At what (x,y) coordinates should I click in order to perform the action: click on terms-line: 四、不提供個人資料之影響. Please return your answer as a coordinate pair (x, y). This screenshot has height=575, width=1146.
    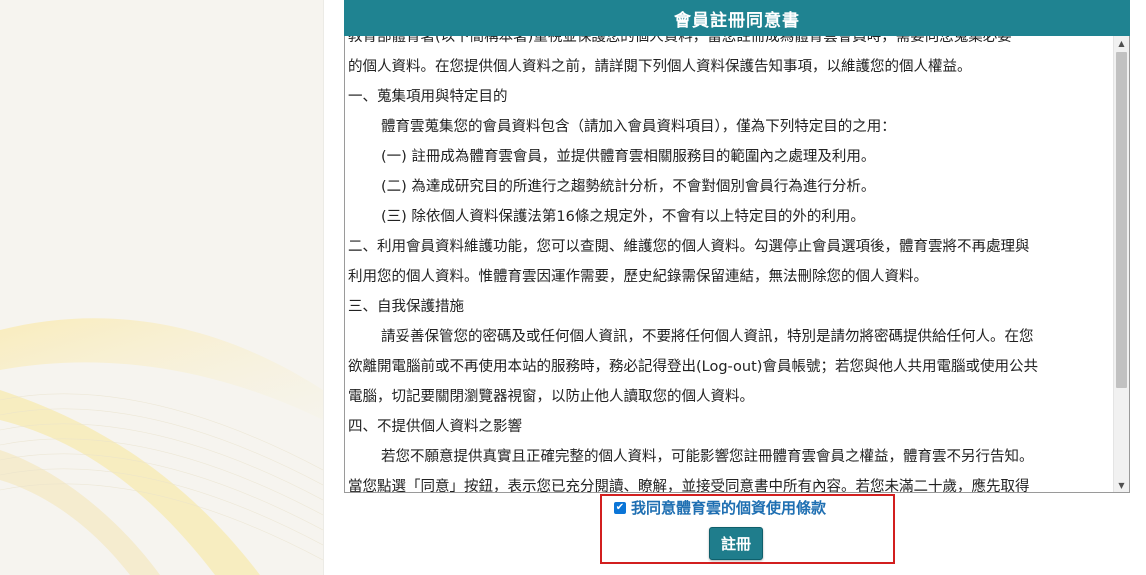
    Looking at the image, I should click on (435, 427).